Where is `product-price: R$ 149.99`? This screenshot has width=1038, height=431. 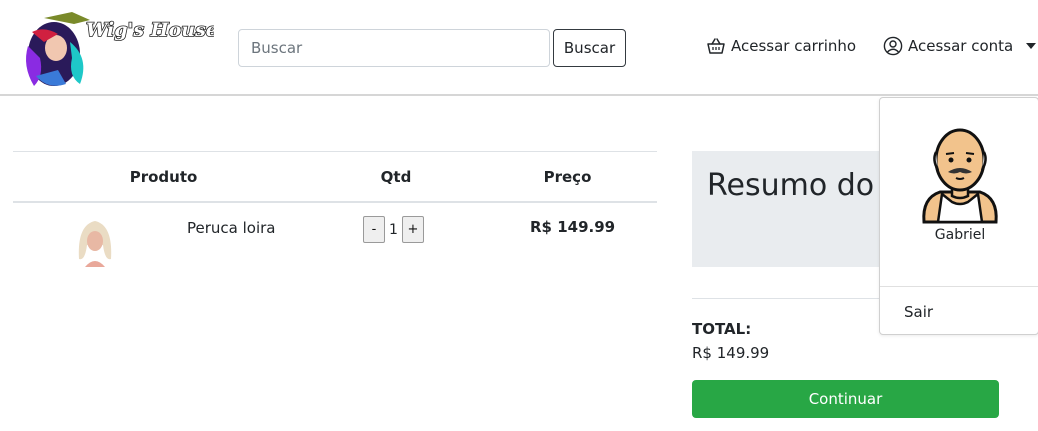 product-price: R$ 149.99 is located at coordinates (573, 227).